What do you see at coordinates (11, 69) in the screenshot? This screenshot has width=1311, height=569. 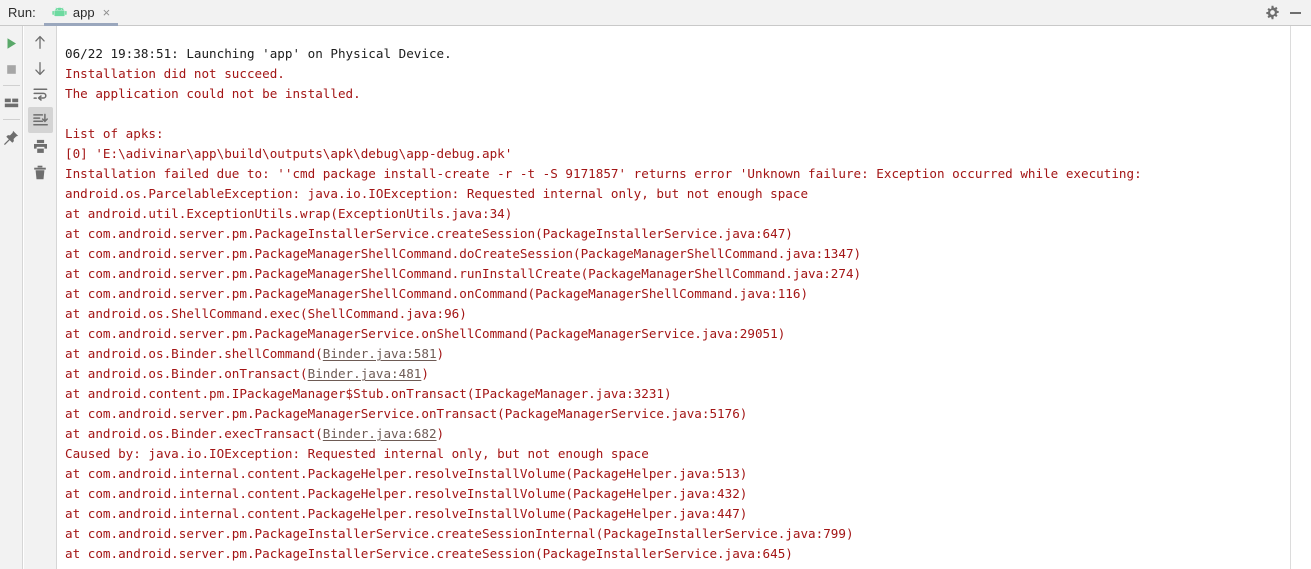 I see `stop-button` at bounding box center [11, 69].